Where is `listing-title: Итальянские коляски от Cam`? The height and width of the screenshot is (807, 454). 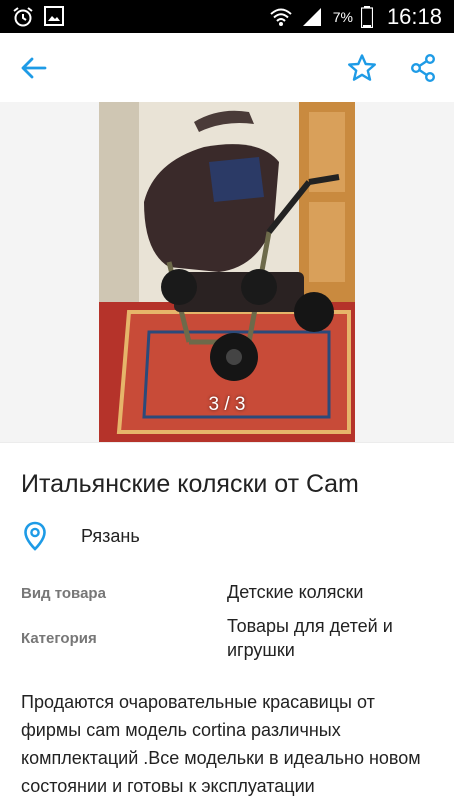
listing-title: Итальянские коляски от Cam is located at coordinates (190, 484).